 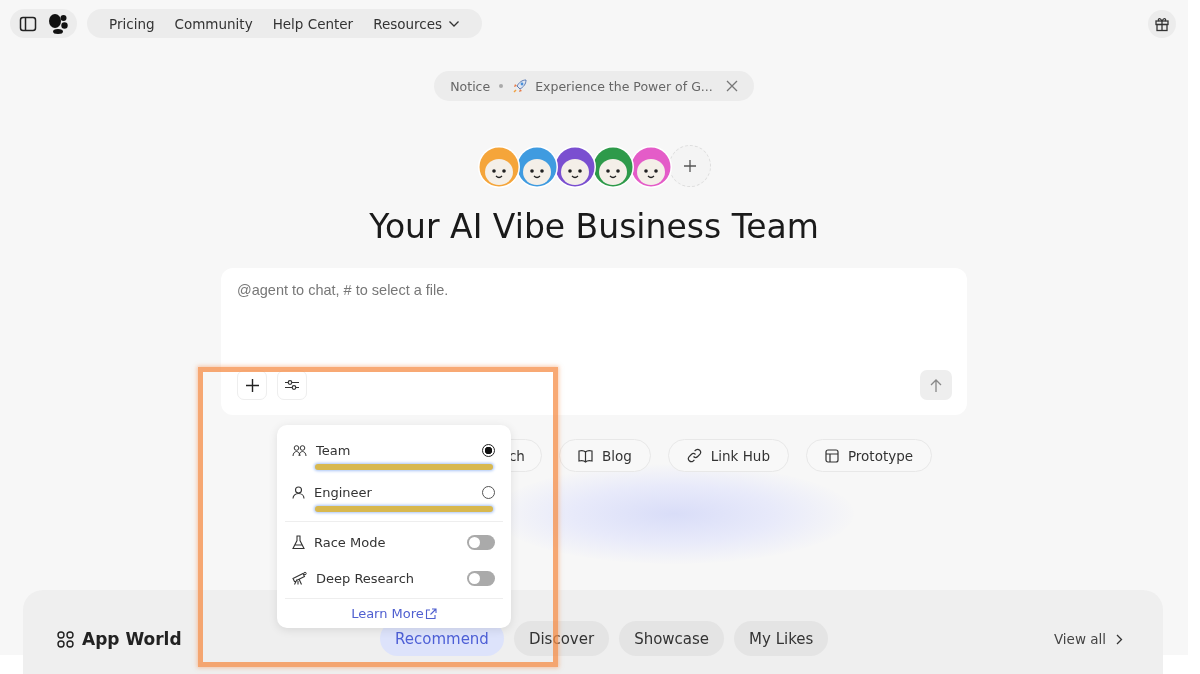 I want to click on shortcut-chip: Prototype, so click(x=869, y=455).